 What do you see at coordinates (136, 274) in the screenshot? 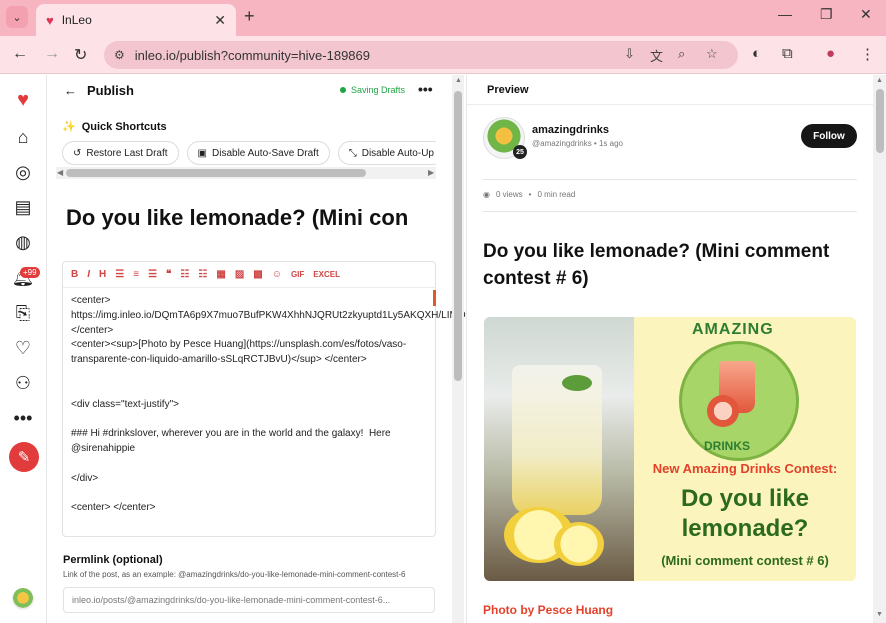
I see `align-center-icon: ≡` at bounding box center [136, 274].